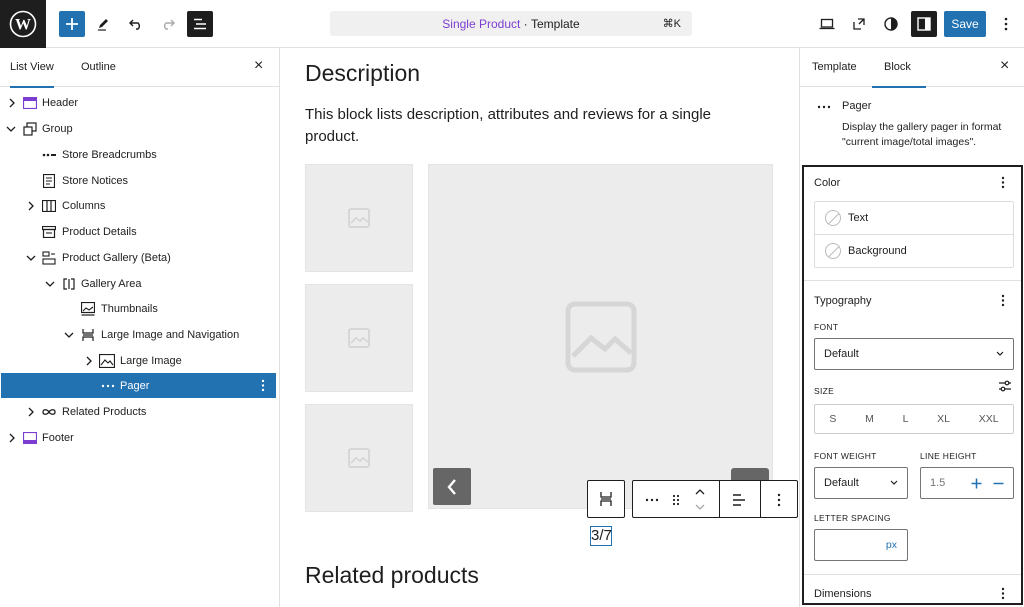  Describe the element at coordinates (998, 483) in the screenshot. I see `decrement-icon` at that location.